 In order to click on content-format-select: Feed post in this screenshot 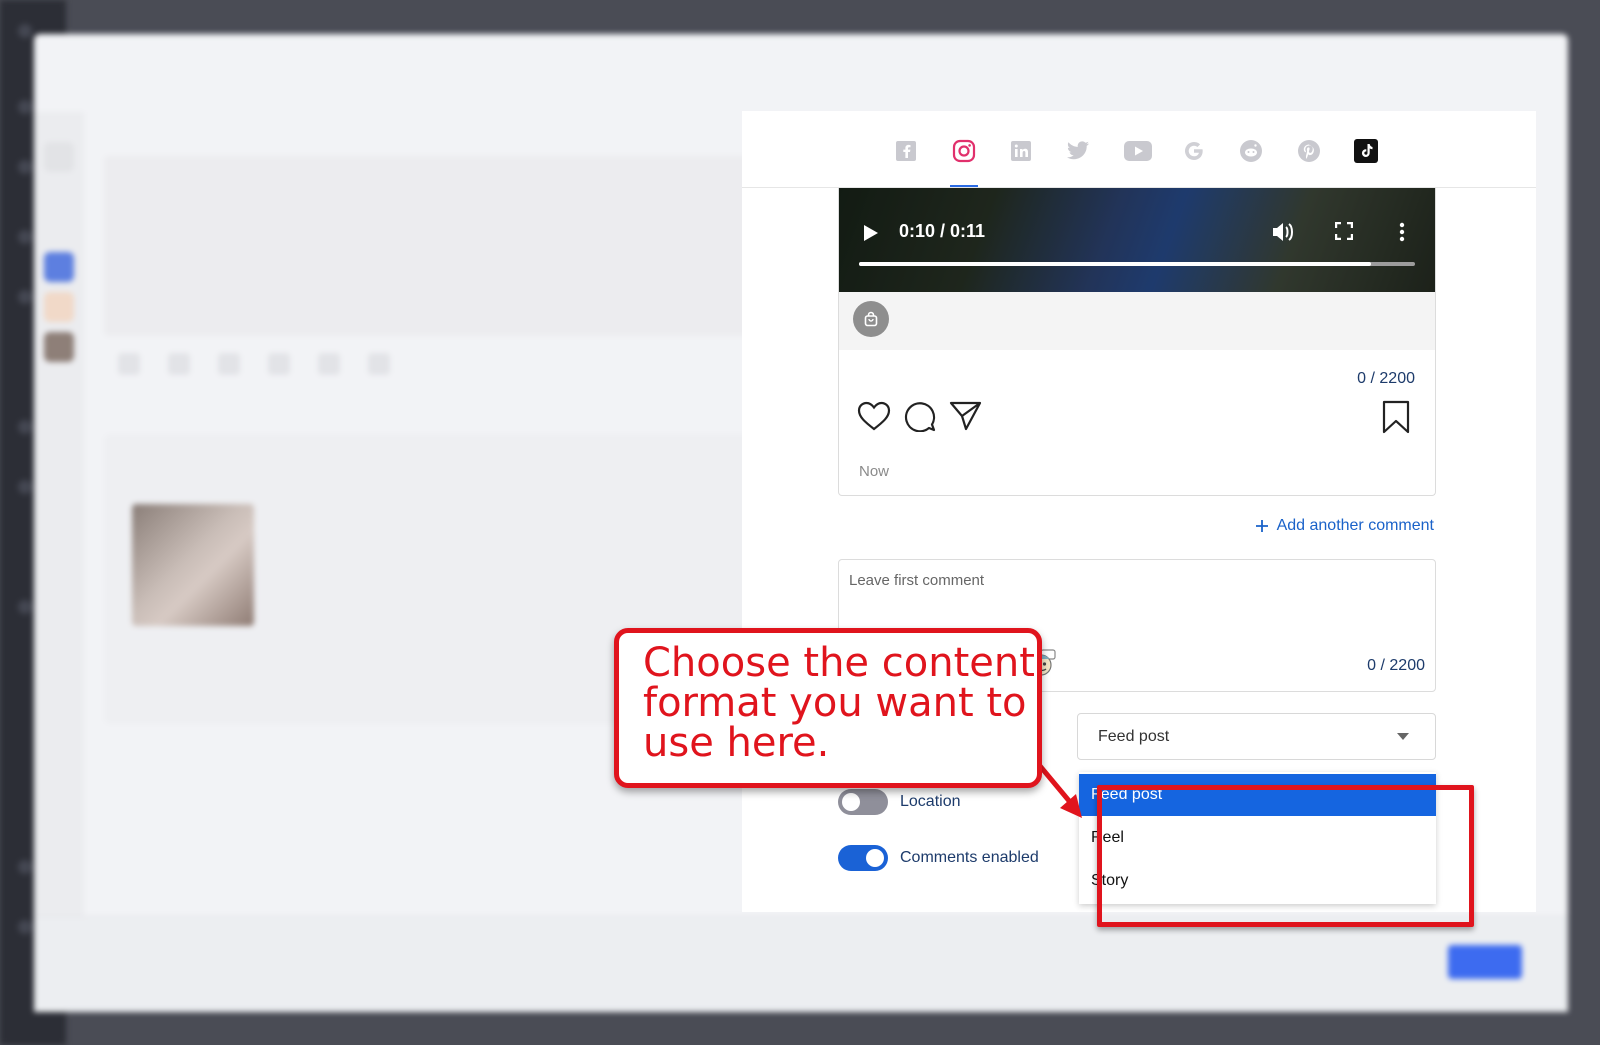, I will do `click(1256, 736)`.